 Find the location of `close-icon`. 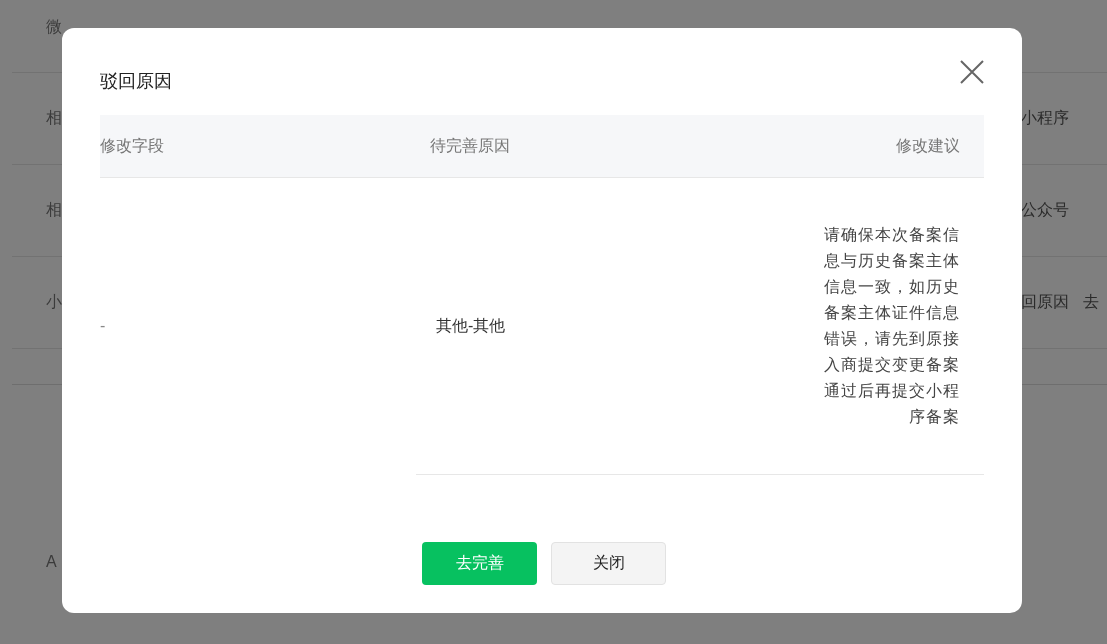

close-icon is located at coordinates (972, 72).